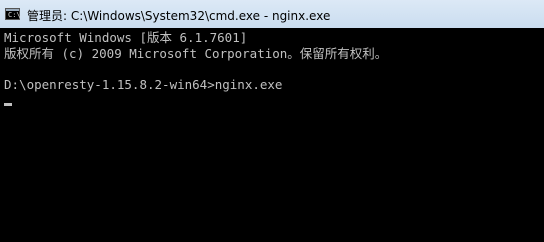 The height and width of the screenshot is (242, 544). I want to click on console-cursor-line, so click(274, 100).